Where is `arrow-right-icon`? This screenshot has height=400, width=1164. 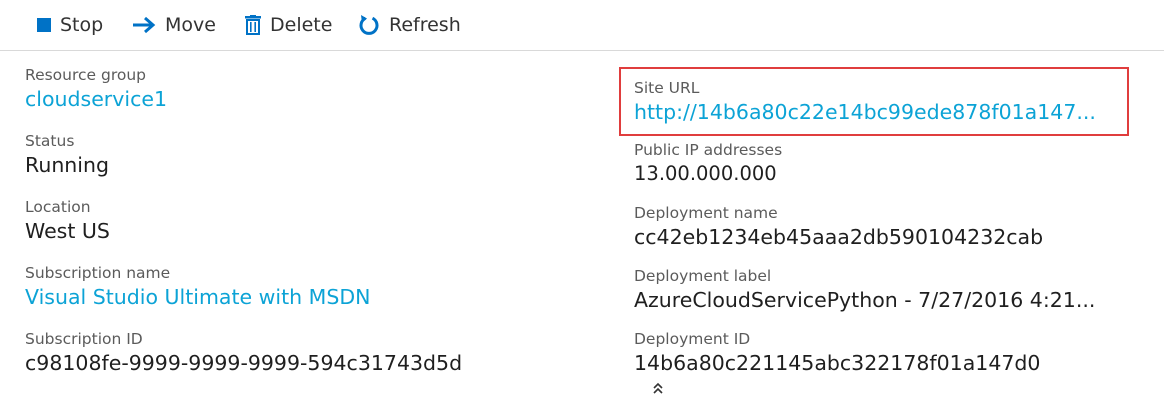
arrow-right-icon is located at coordinates (144, 25).